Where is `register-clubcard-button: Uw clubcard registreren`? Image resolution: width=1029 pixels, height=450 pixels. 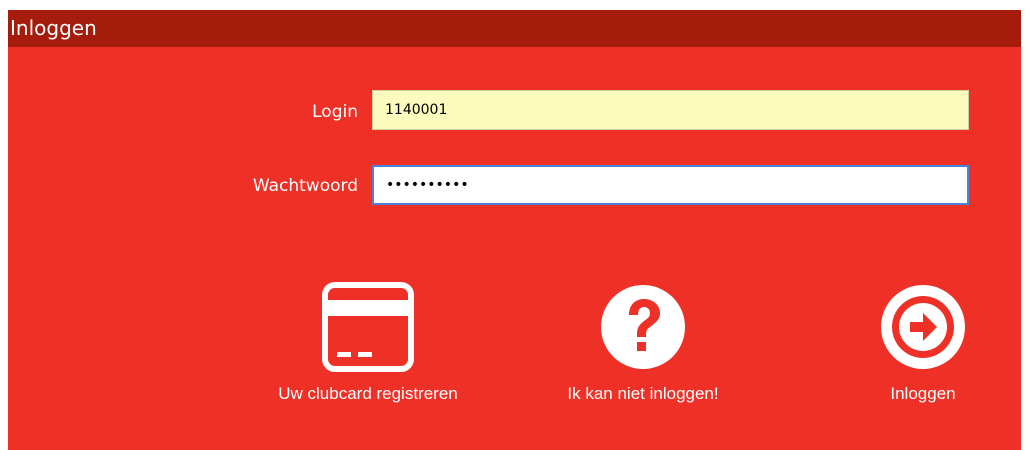 register-clubcard-button: Uw clubcard registreren is located at coordinates (368, 343).